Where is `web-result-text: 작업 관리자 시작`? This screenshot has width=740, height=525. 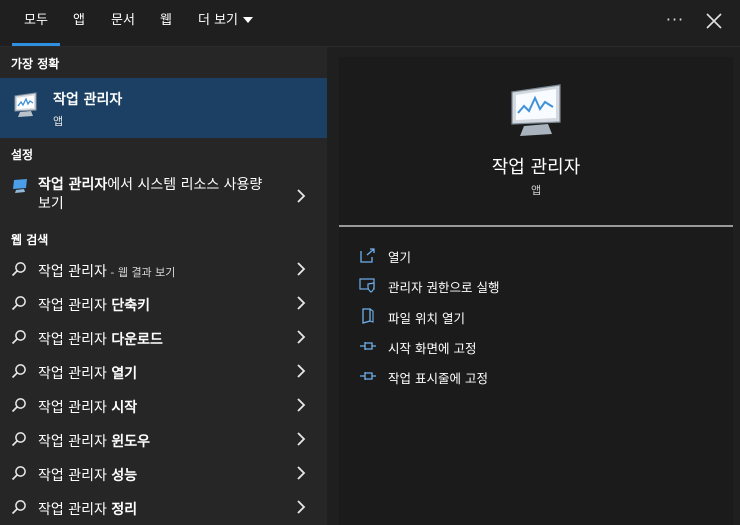
web-result-text: 작업 관리자 시작 is located at coordinates (87, 407).